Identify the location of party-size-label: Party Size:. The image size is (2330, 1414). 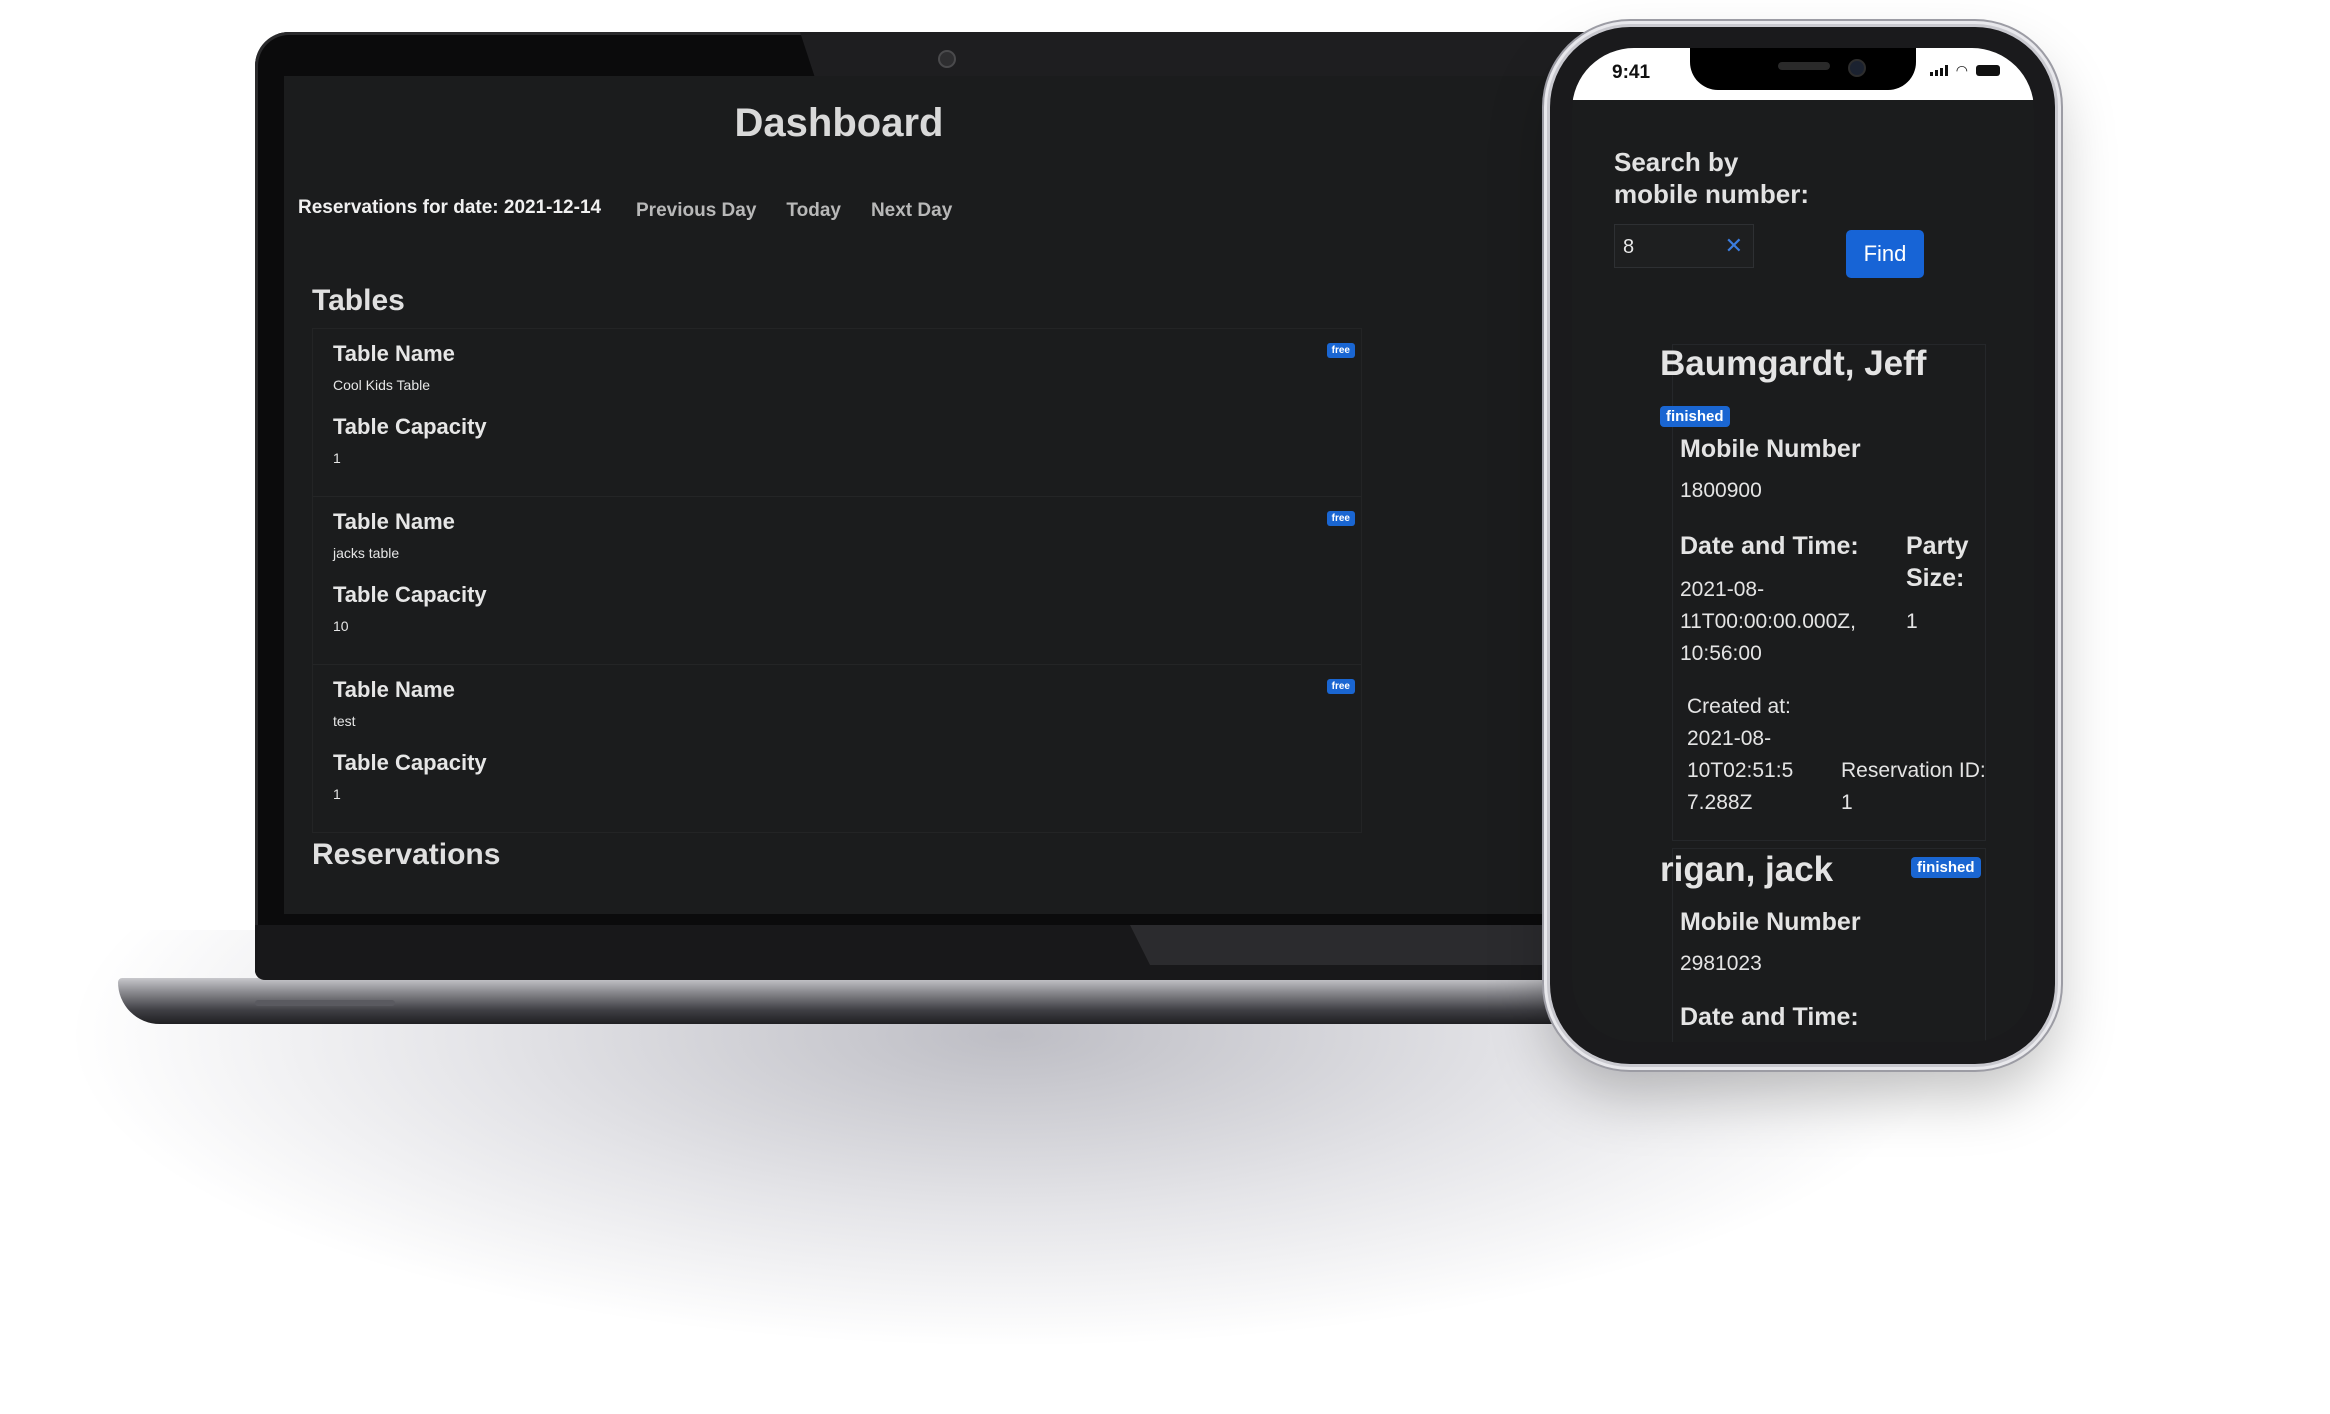
(1937, 562).